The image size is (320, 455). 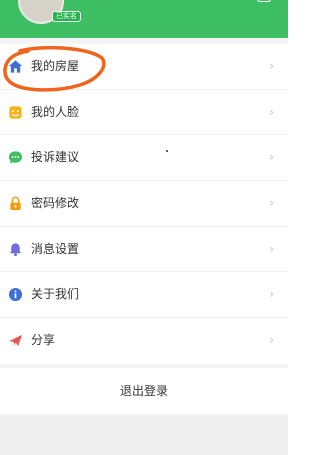 I want to click on menu-item-change-password: 密码修改 ›, so click(x=144, y=204).